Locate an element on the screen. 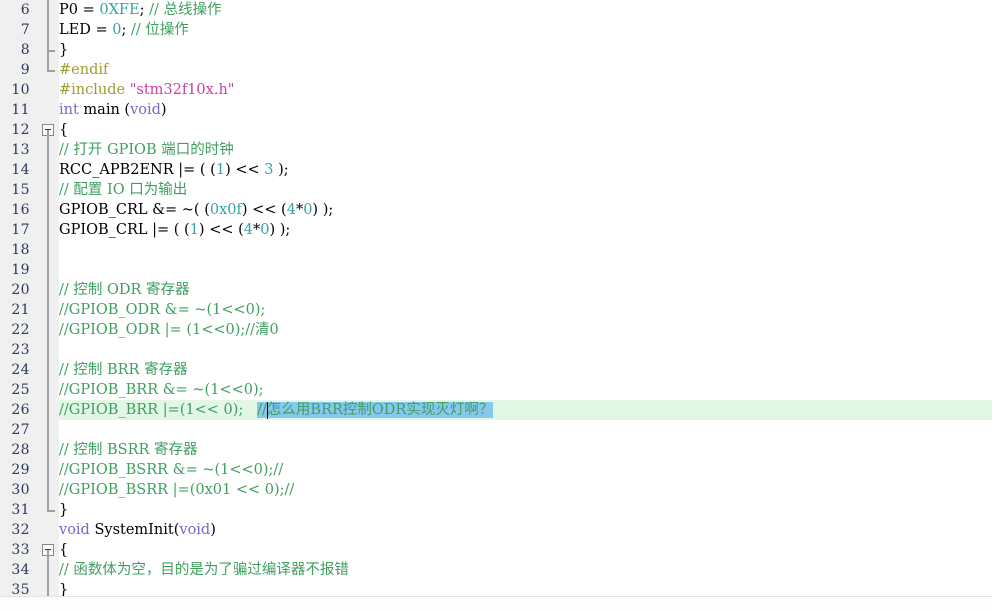  code-line: 21 //GPIOB_ODR &= ~(1<<0); is located at coordinates (496, 310).